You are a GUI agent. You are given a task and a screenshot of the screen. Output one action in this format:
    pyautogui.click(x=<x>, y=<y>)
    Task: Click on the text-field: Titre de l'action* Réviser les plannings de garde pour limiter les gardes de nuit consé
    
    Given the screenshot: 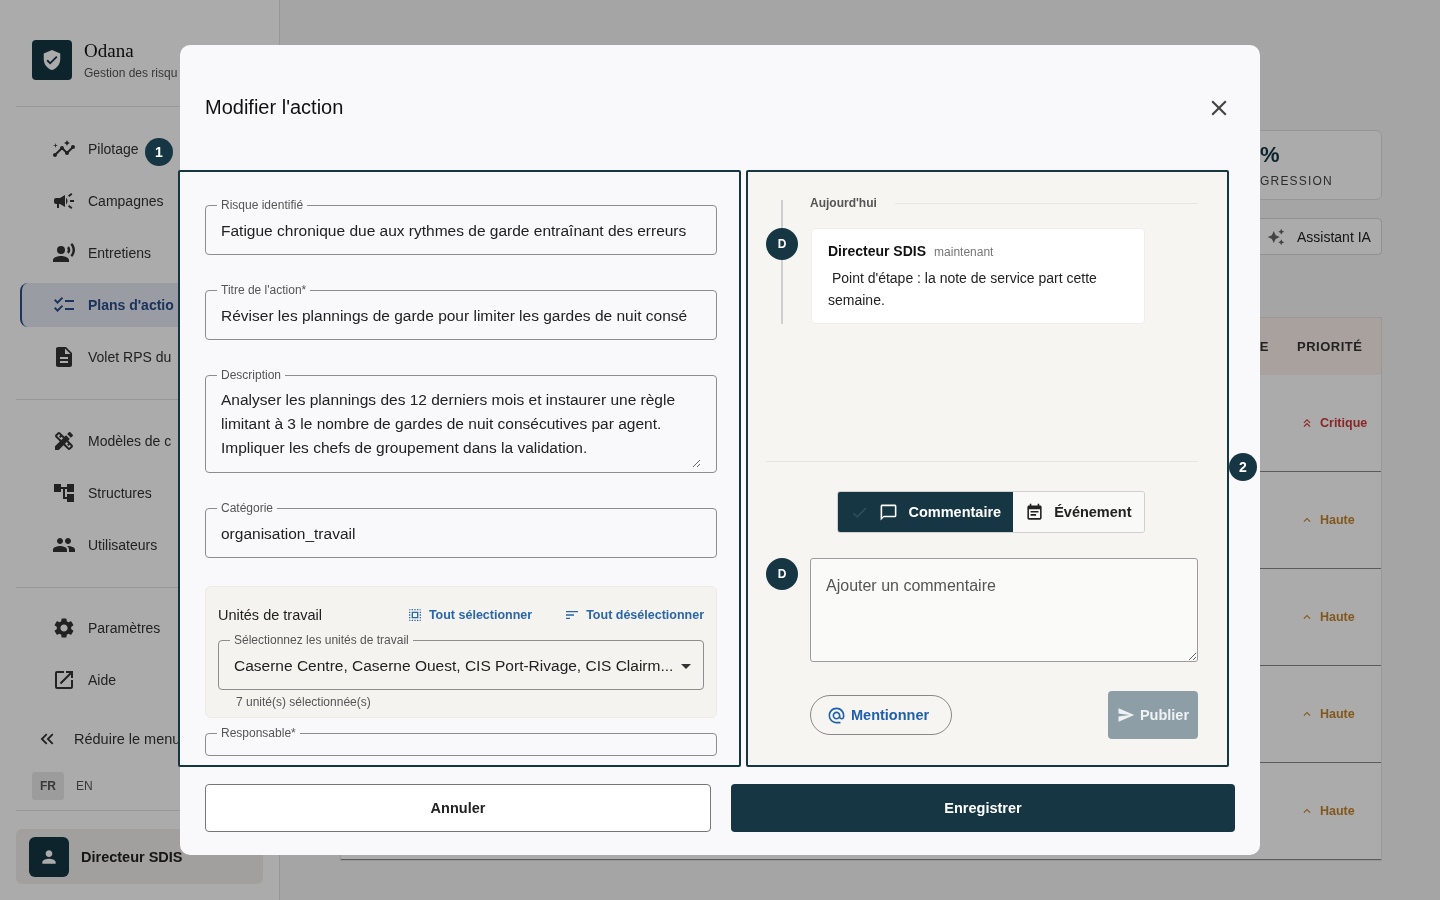 What is the action you would take?
    pyautogui.click(x=461, y=311)
    